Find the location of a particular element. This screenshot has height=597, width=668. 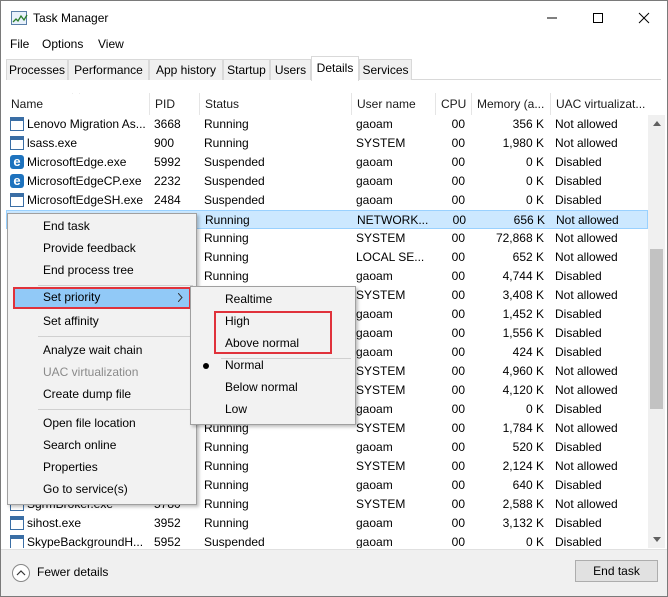

edge-icon: e is located at coordinates (17, 181).